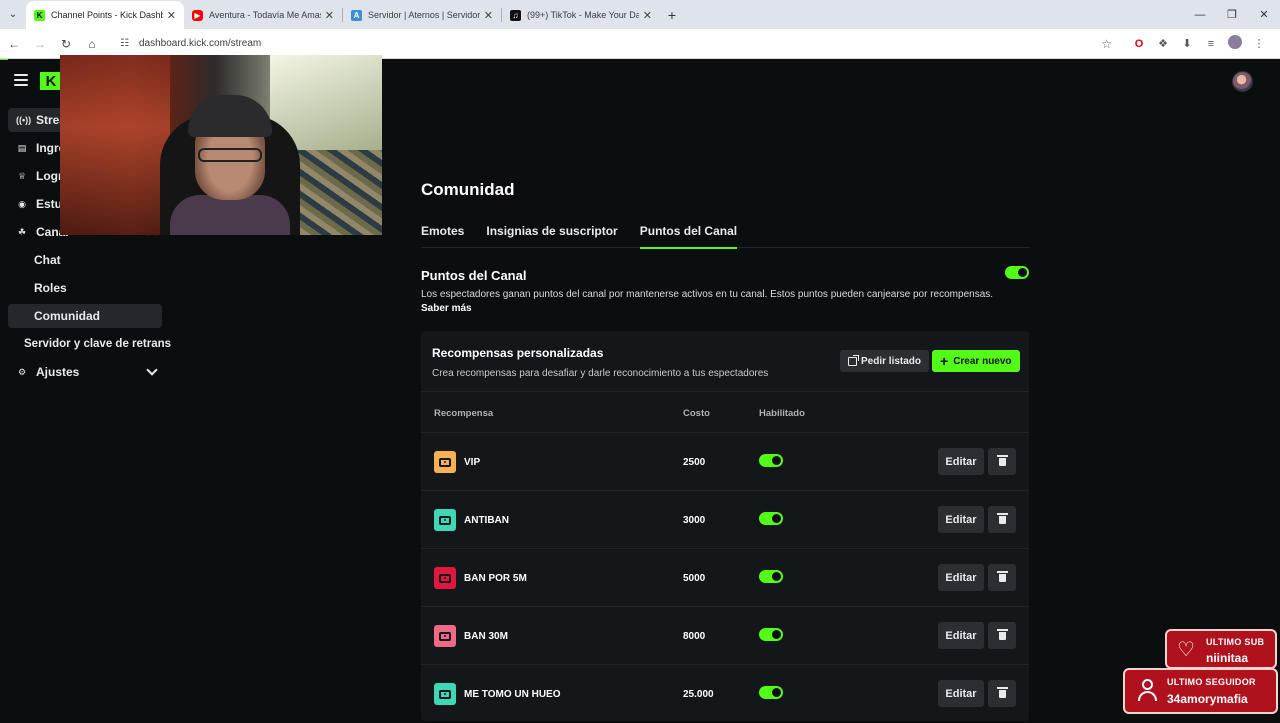 The height and width of the screenshot is (723, 1280). What do you see at coordinates (982, 361) in the screenshot?
I see `button-label: Crear nuevo` at bounding box center [982, 361].